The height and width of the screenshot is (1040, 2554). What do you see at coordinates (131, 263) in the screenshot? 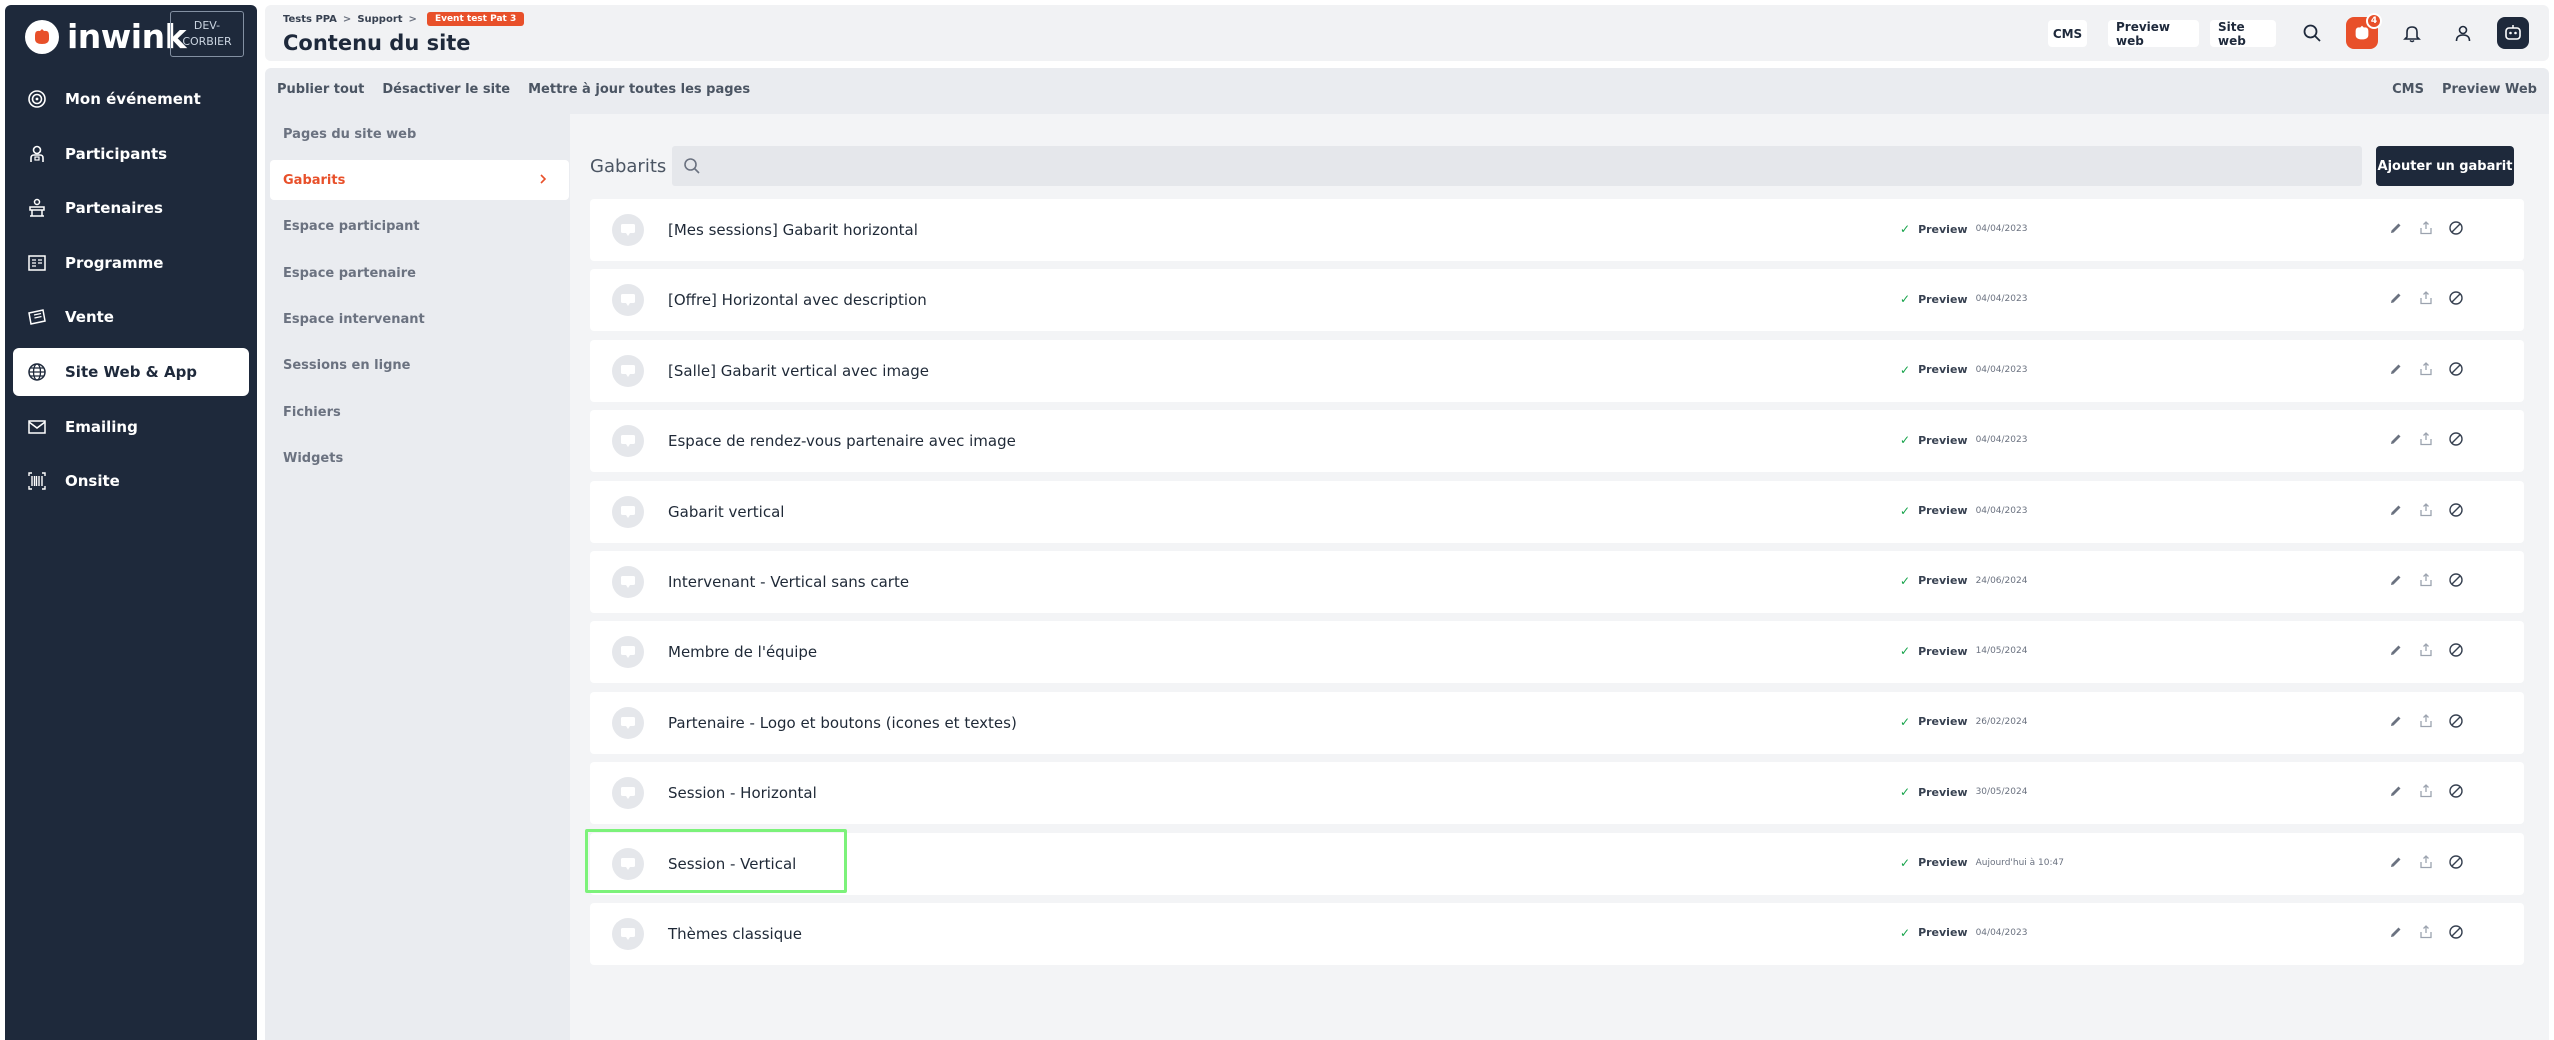
I see `nav-item-programme: Programme` at bounding box center [131, 263].